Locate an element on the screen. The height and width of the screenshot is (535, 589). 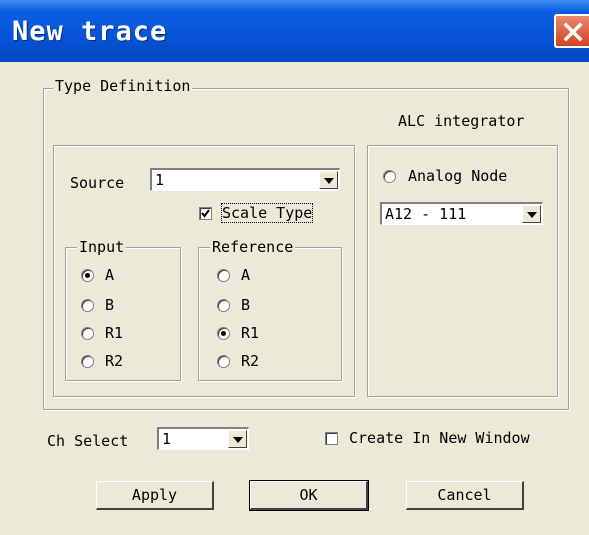
apply-button: Apply is located at coordinates (155, 495).